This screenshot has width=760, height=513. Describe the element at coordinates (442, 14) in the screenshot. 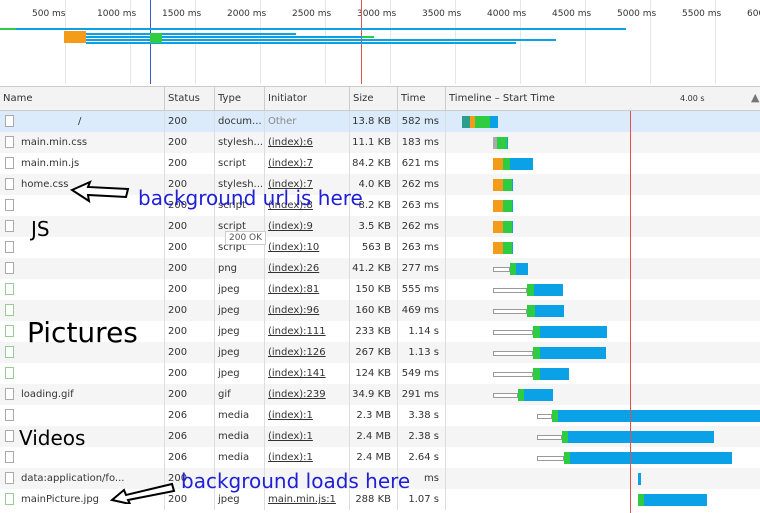

I see `overview-tick-label: 3500 ms` at that location.